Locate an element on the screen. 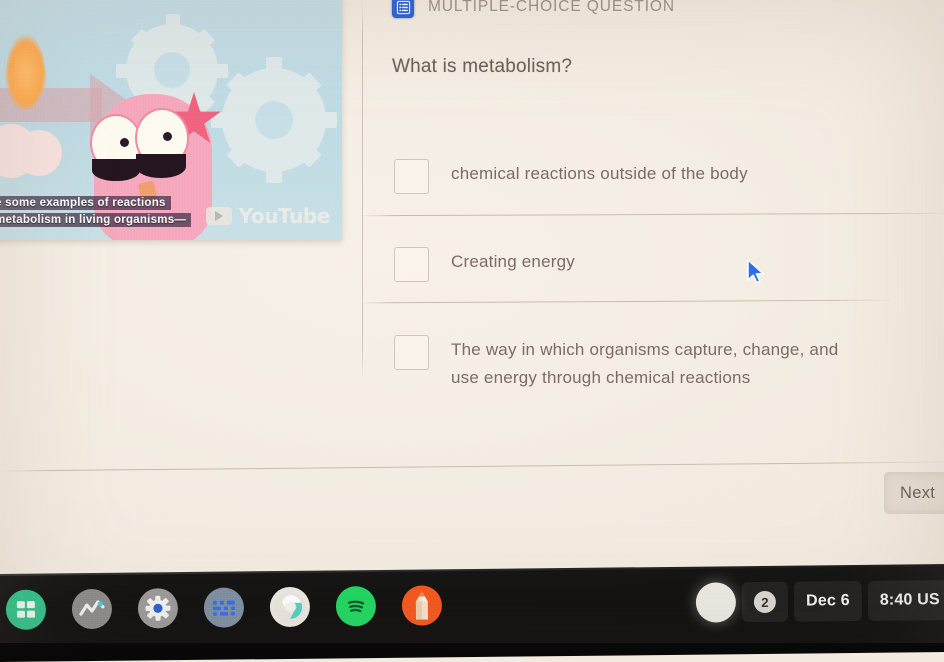  character-pupil-left is located at coordinates (124, 142).